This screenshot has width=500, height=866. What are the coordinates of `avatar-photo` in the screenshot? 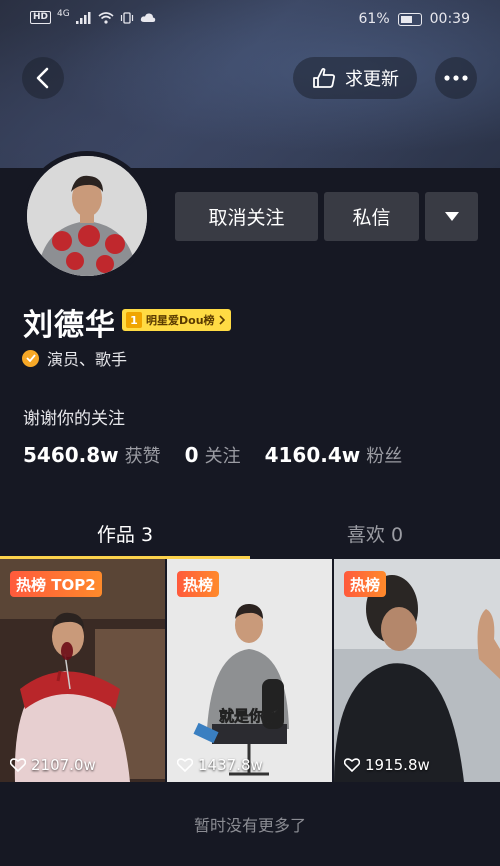 It's located at (87, 216).